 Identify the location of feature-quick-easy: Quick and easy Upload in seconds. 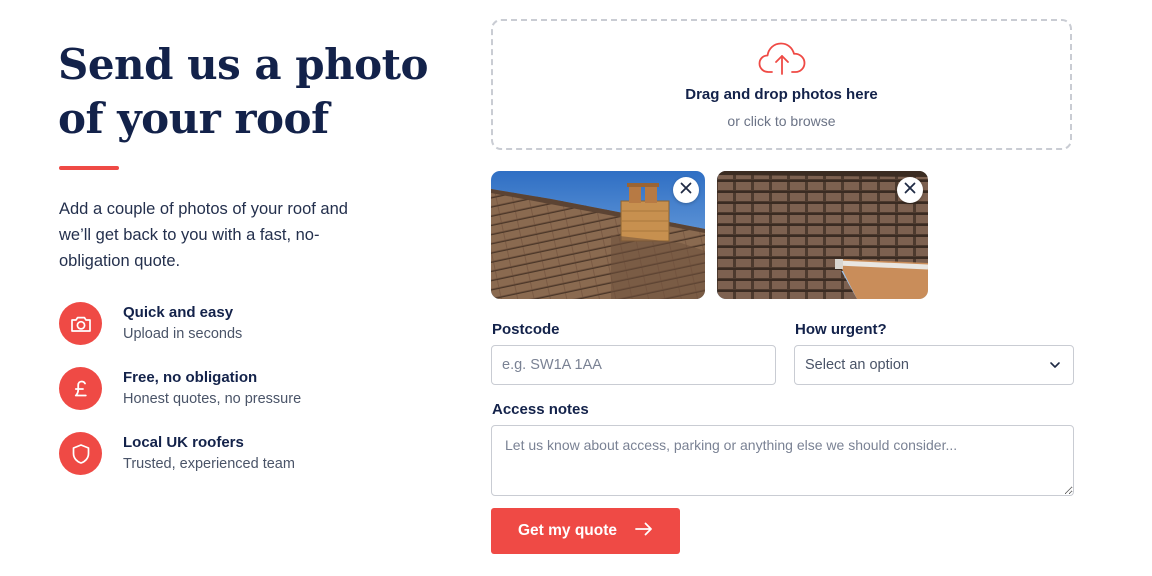
(219, 325).